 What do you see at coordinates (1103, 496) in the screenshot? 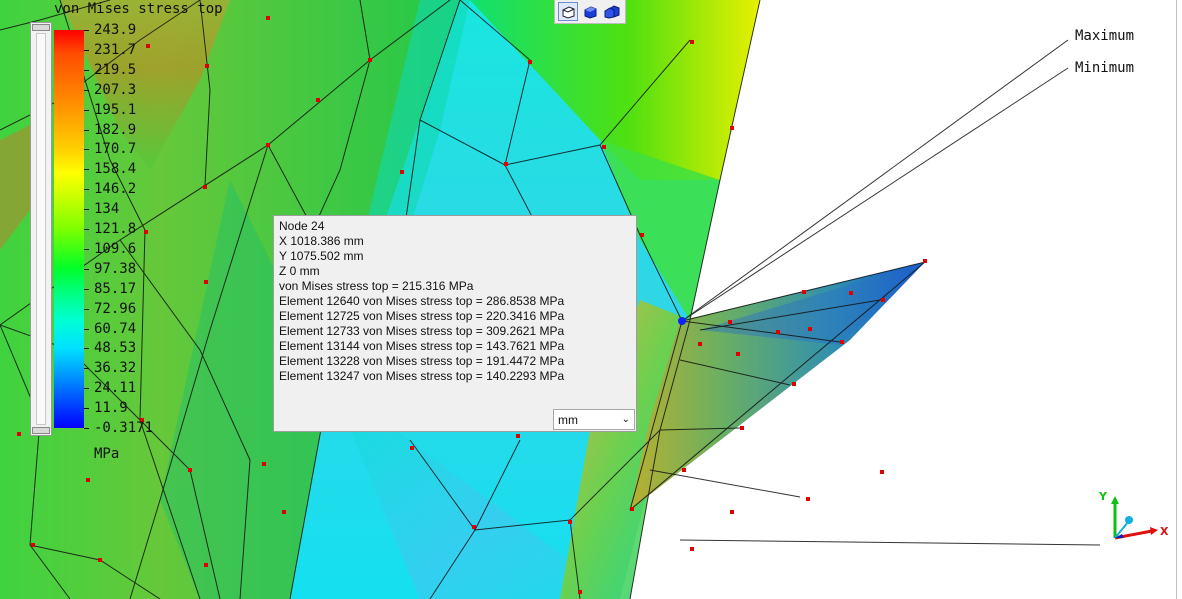
I see `y-axis-label: Y` at bounding box center [1103, 496].